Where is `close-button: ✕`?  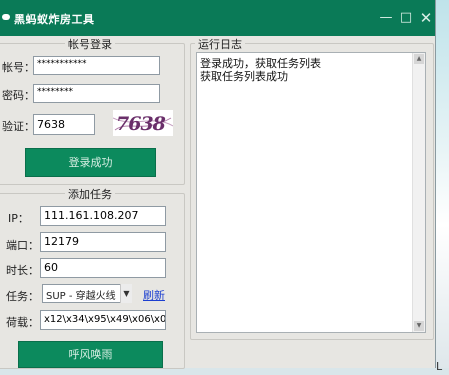
close-button: ✕ is located at coordinates (426, 18).